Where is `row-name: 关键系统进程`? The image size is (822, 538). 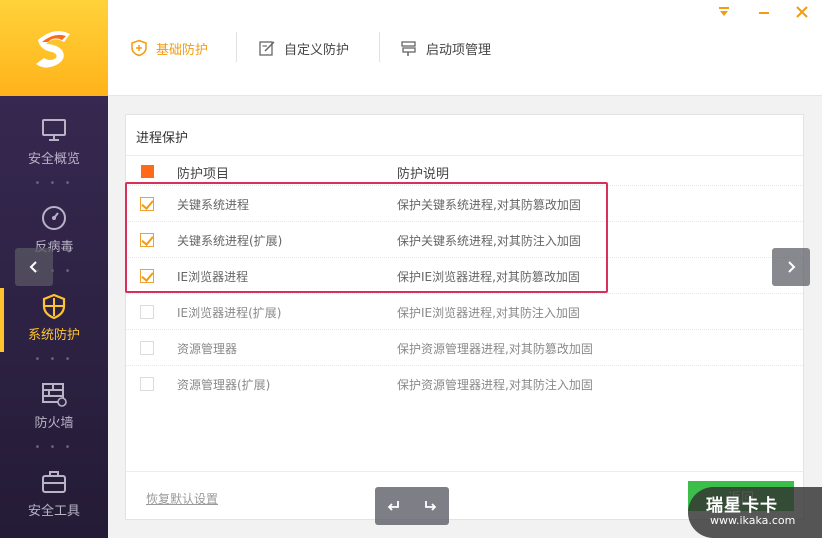
row-name: 关键系统进程 is located at coordinates (213, 205).